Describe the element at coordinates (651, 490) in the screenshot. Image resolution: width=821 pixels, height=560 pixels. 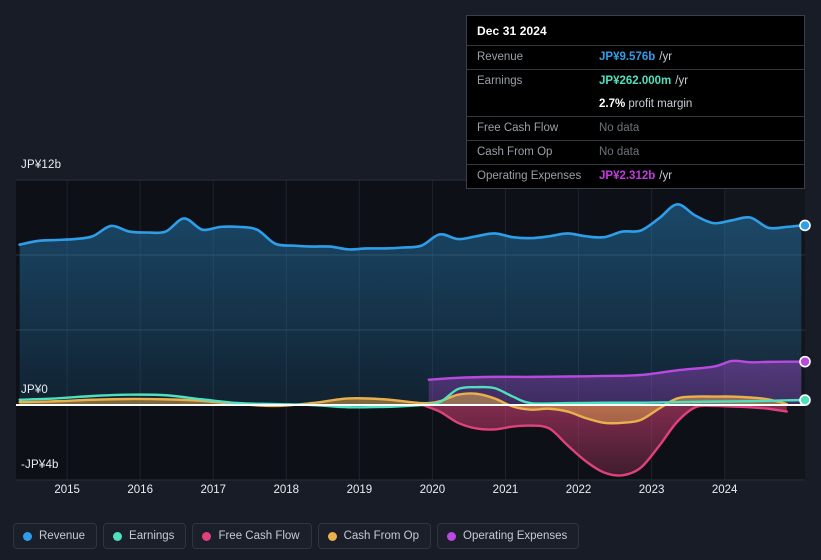
I see `x-axis-tick-label: 2023` at that location.